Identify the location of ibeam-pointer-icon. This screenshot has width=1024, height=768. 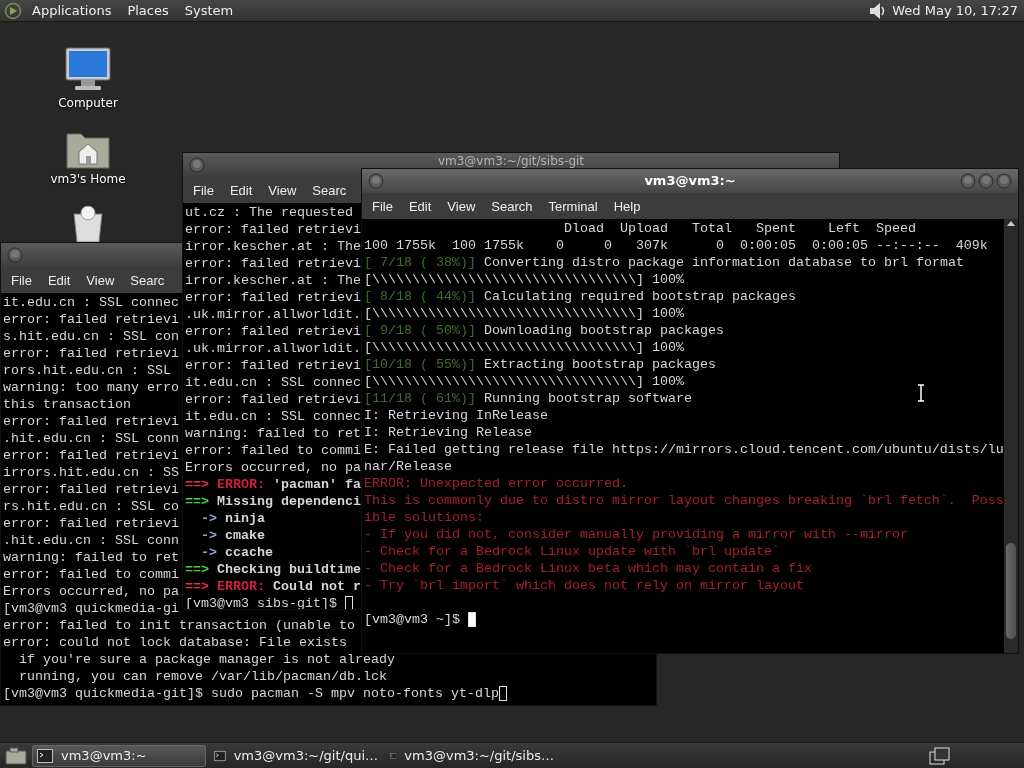
(921, 393).